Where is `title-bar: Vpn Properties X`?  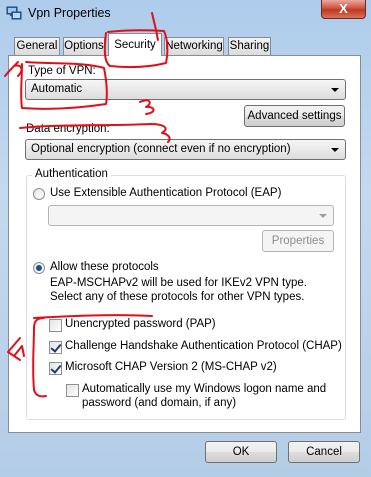
title-bar: Vpn Properties X is located at coordinates (185, 13).